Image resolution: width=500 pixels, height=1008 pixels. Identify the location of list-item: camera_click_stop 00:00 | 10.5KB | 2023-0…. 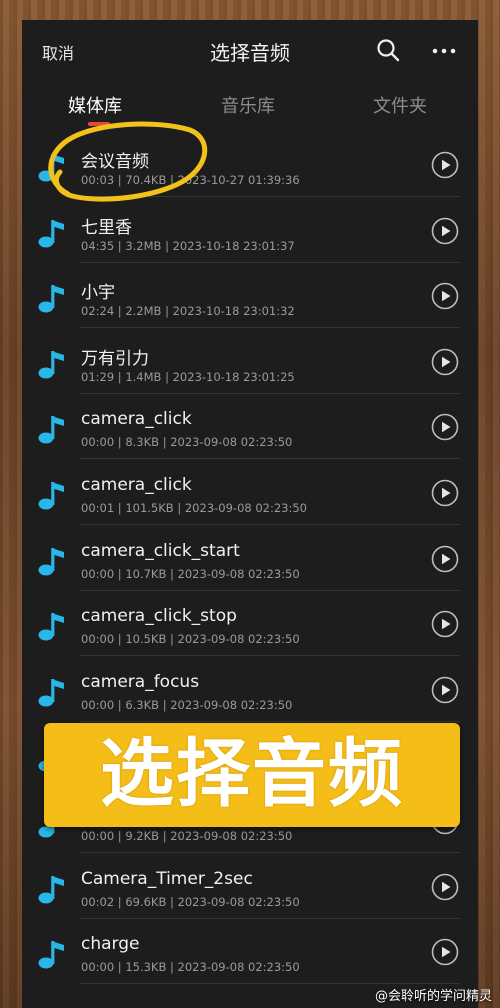
(250, 624).